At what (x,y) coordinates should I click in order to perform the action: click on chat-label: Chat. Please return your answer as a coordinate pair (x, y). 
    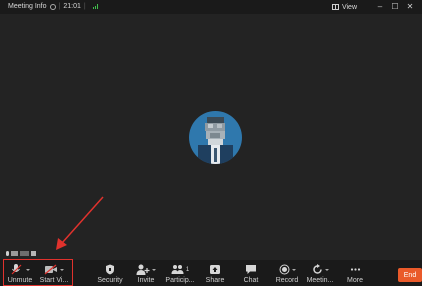
    Looking at the image, I should click on (251, 280).